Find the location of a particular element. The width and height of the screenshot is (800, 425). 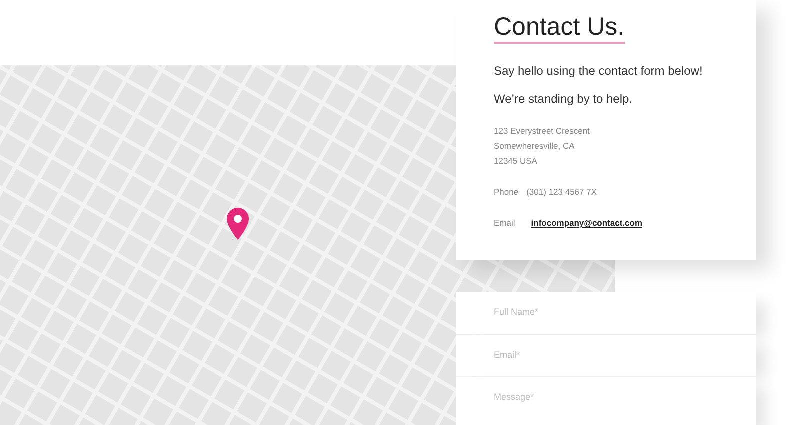

page-title: Contact Us. is located at coordinates (559, 28).